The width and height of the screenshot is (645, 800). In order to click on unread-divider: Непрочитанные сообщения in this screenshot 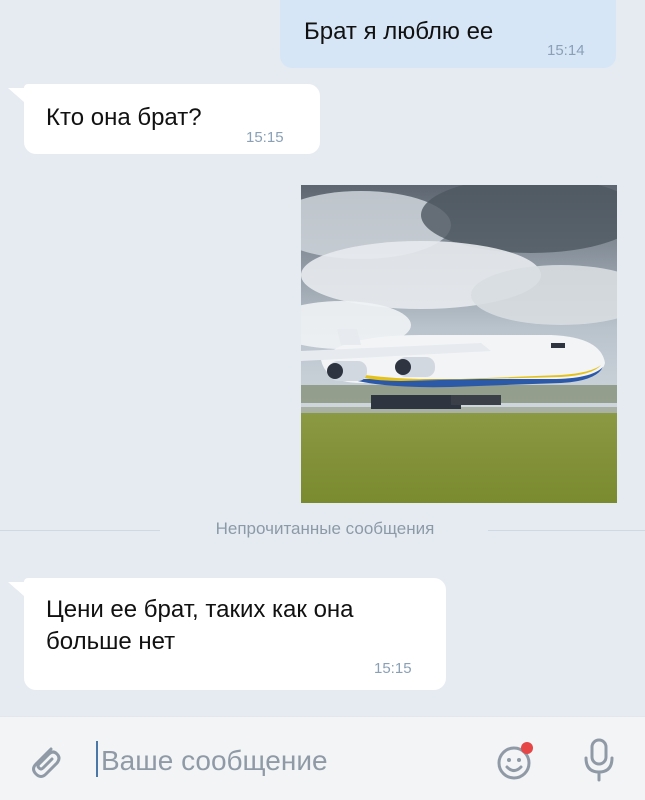, I will do `click(322, 530)`.